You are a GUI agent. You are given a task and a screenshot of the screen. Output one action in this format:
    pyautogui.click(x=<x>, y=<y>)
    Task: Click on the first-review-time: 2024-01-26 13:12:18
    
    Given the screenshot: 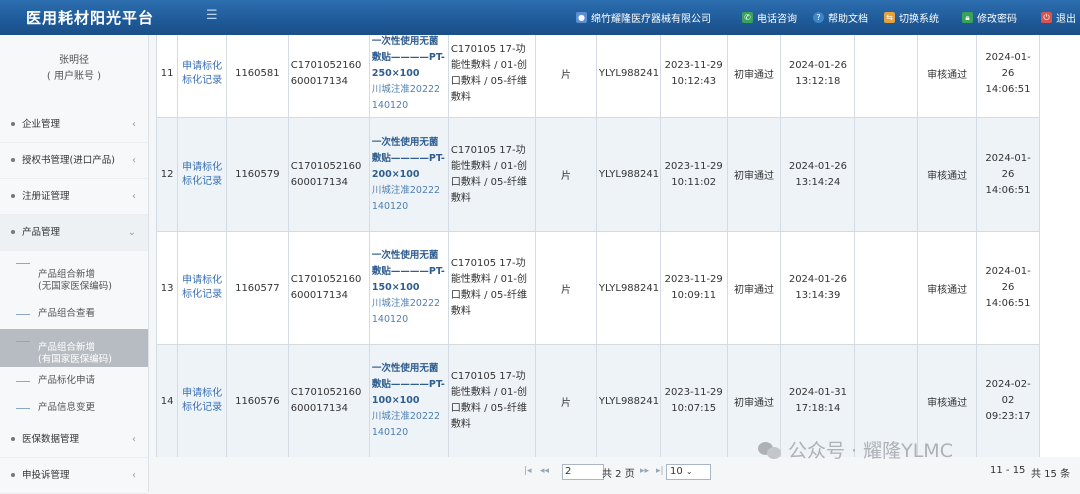 What is the action you would take?
    pyautogui.click(x=818, y=76)
    